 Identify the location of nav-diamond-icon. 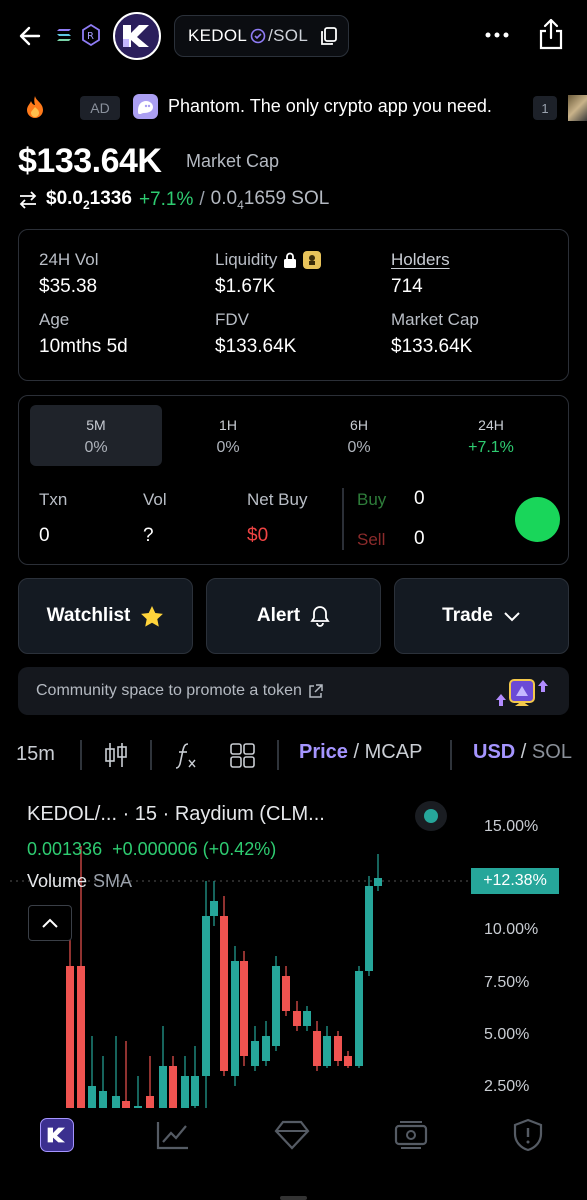
(292, 1137).